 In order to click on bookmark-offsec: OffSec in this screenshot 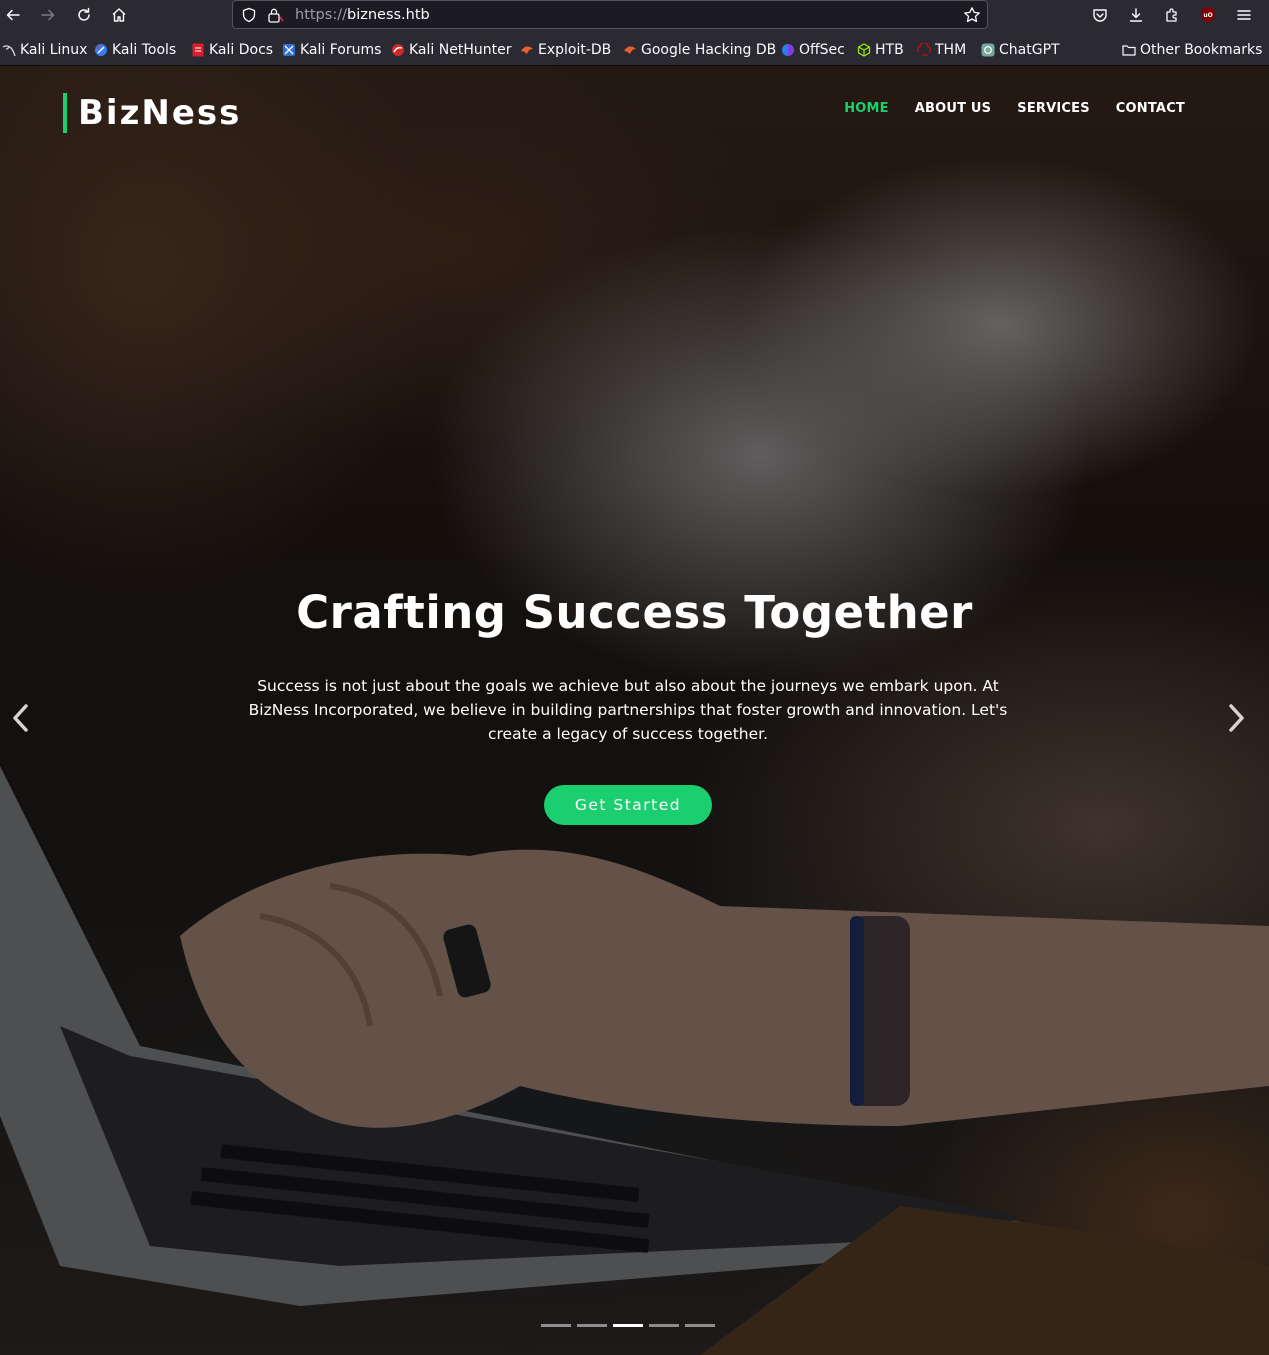, I will do `click(813, 50)`.